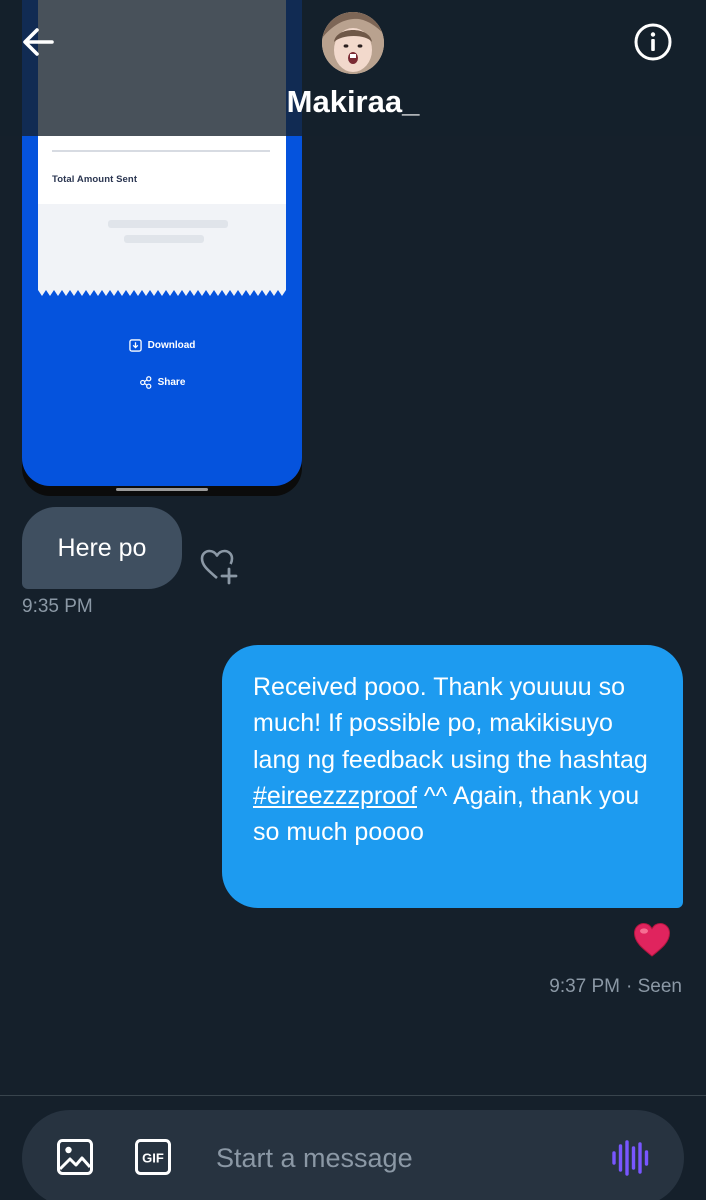 The image size is (706, 1200). I want to click on add-media-button, so click(75, 1157).